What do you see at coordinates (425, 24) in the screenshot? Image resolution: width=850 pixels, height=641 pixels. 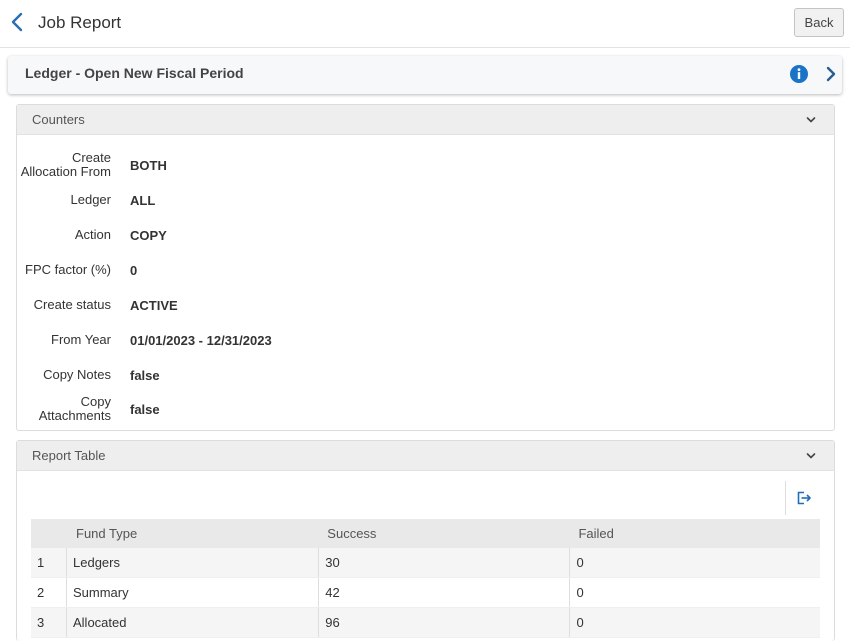 I see `top-bar: Job Report Back` at bounding box center [425, 24].